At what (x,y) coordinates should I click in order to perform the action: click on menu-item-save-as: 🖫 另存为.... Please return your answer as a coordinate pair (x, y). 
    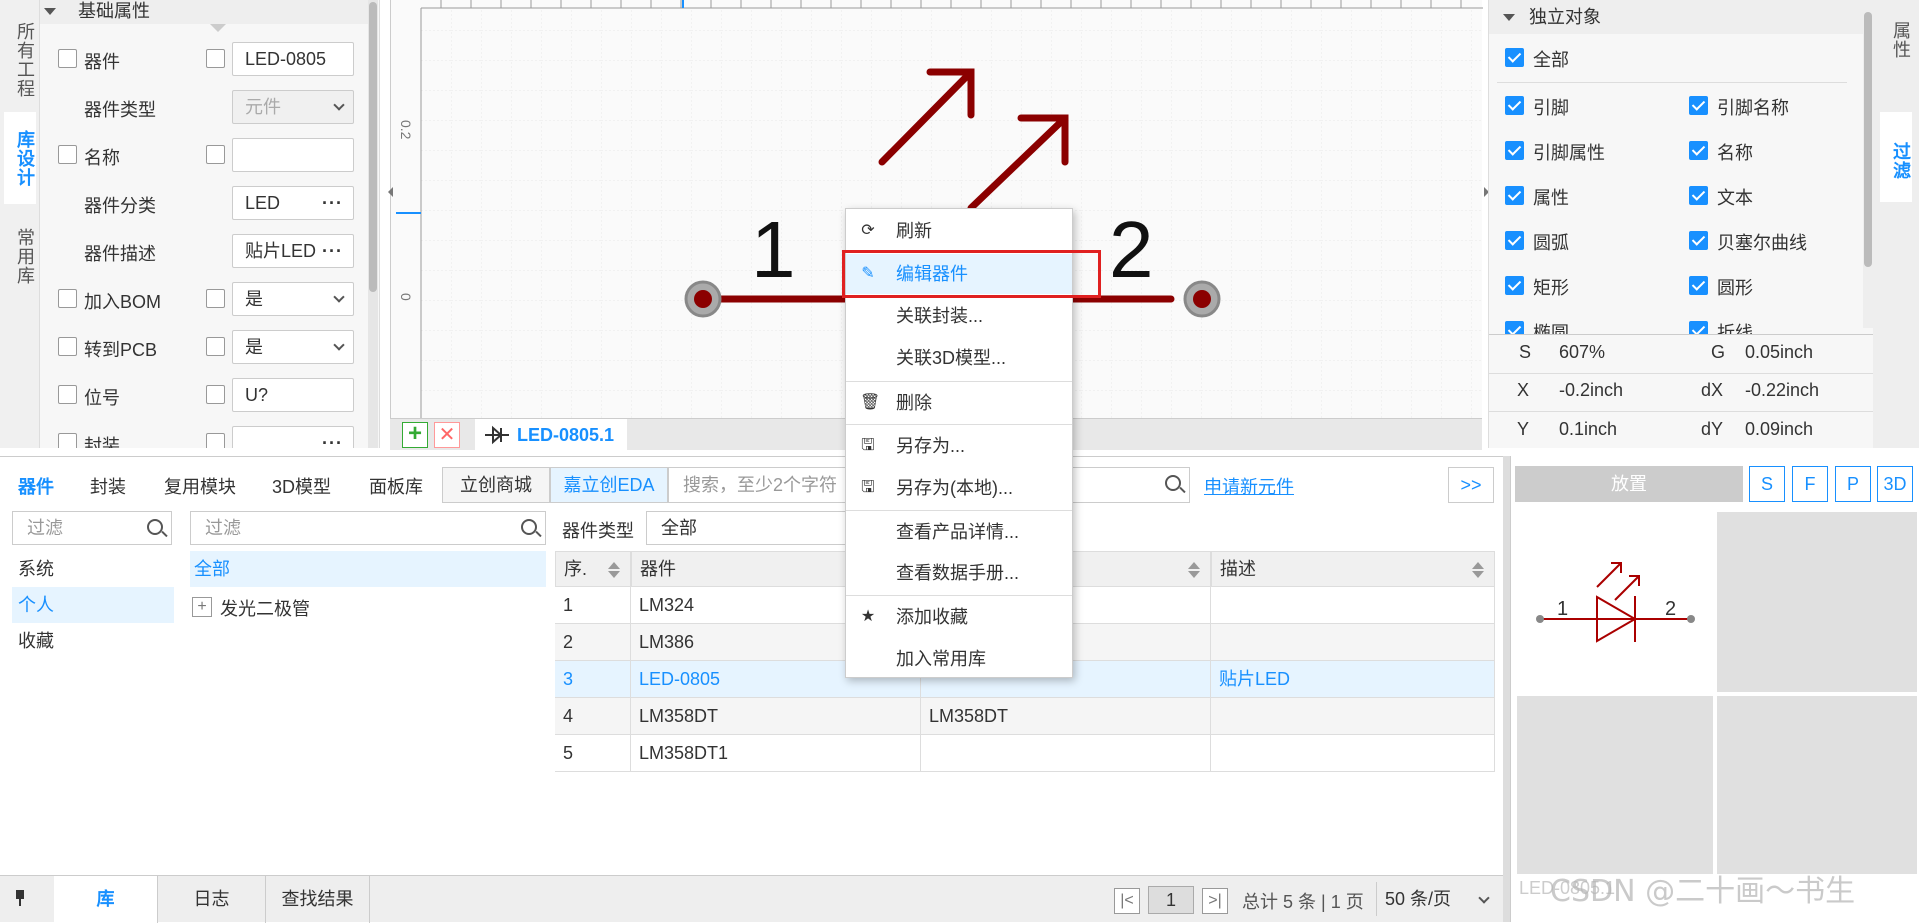
    Looking at the image, I should click on (959, 446).